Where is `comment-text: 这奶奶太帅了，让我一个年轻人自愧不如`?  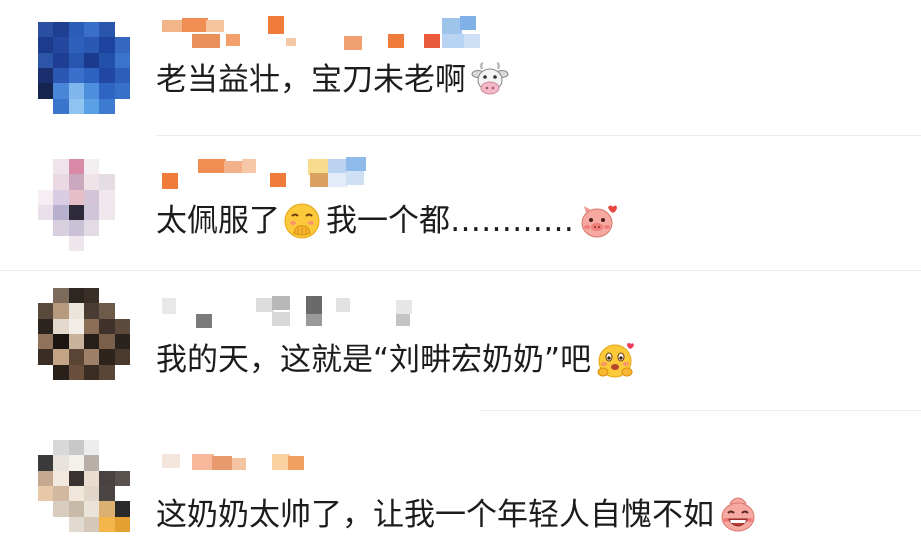
comment-text: 这奶奶太帅了，让我一个年轻人自愧不如 is located at coordinates (457, 515).